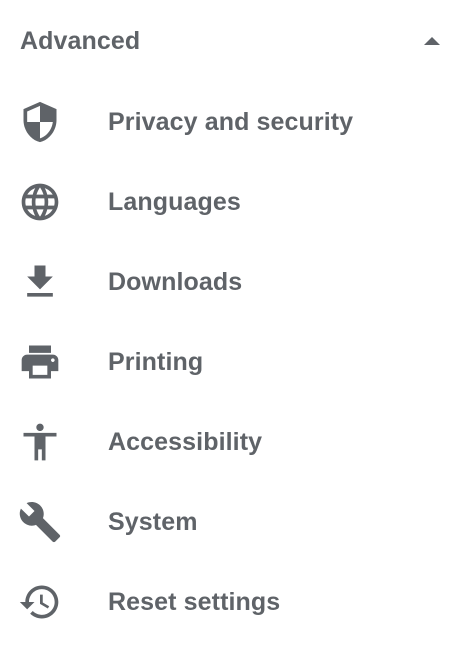 Image resolution: width=466 pixels, height=658 pixels. What do you see at coordinates (40, 282) in the screenshot?
I see `download-icon` at bounding box center [40, 282].